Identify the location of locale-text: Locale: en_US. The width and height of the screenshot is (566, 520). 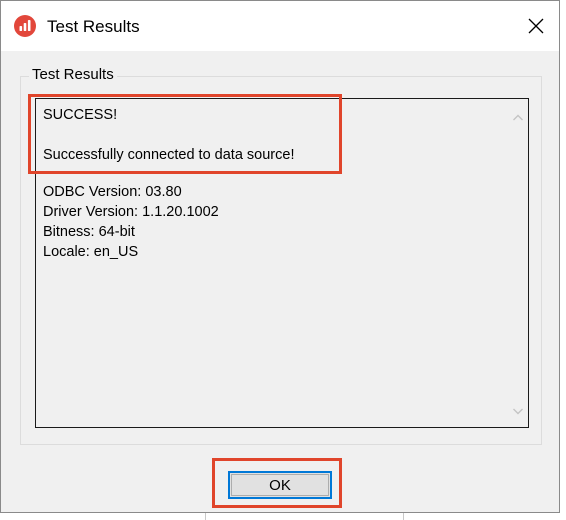
(91, 252).